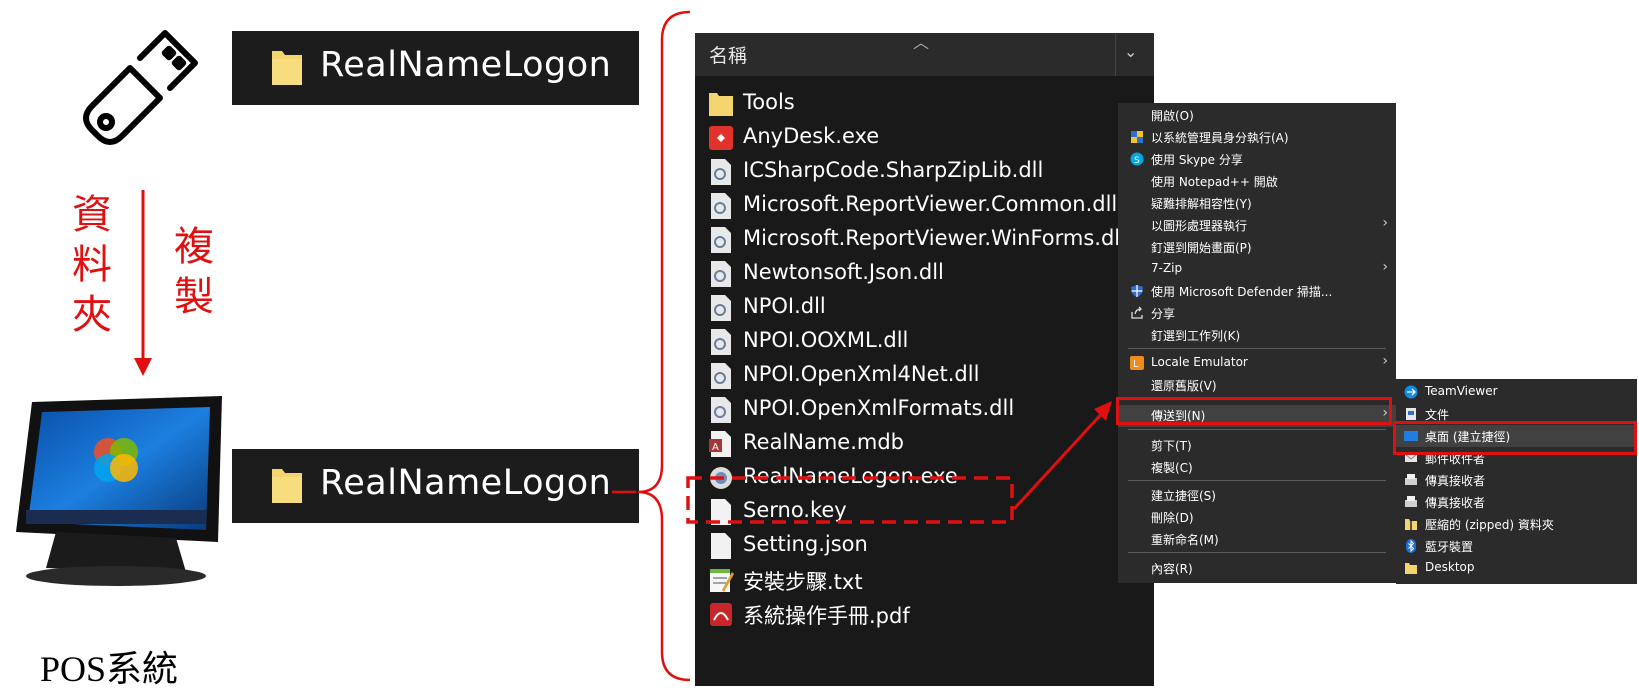  Describe the element at coordinates (109, 669) in the screenshot. I see `pos-system-label: POS系統` at that location.